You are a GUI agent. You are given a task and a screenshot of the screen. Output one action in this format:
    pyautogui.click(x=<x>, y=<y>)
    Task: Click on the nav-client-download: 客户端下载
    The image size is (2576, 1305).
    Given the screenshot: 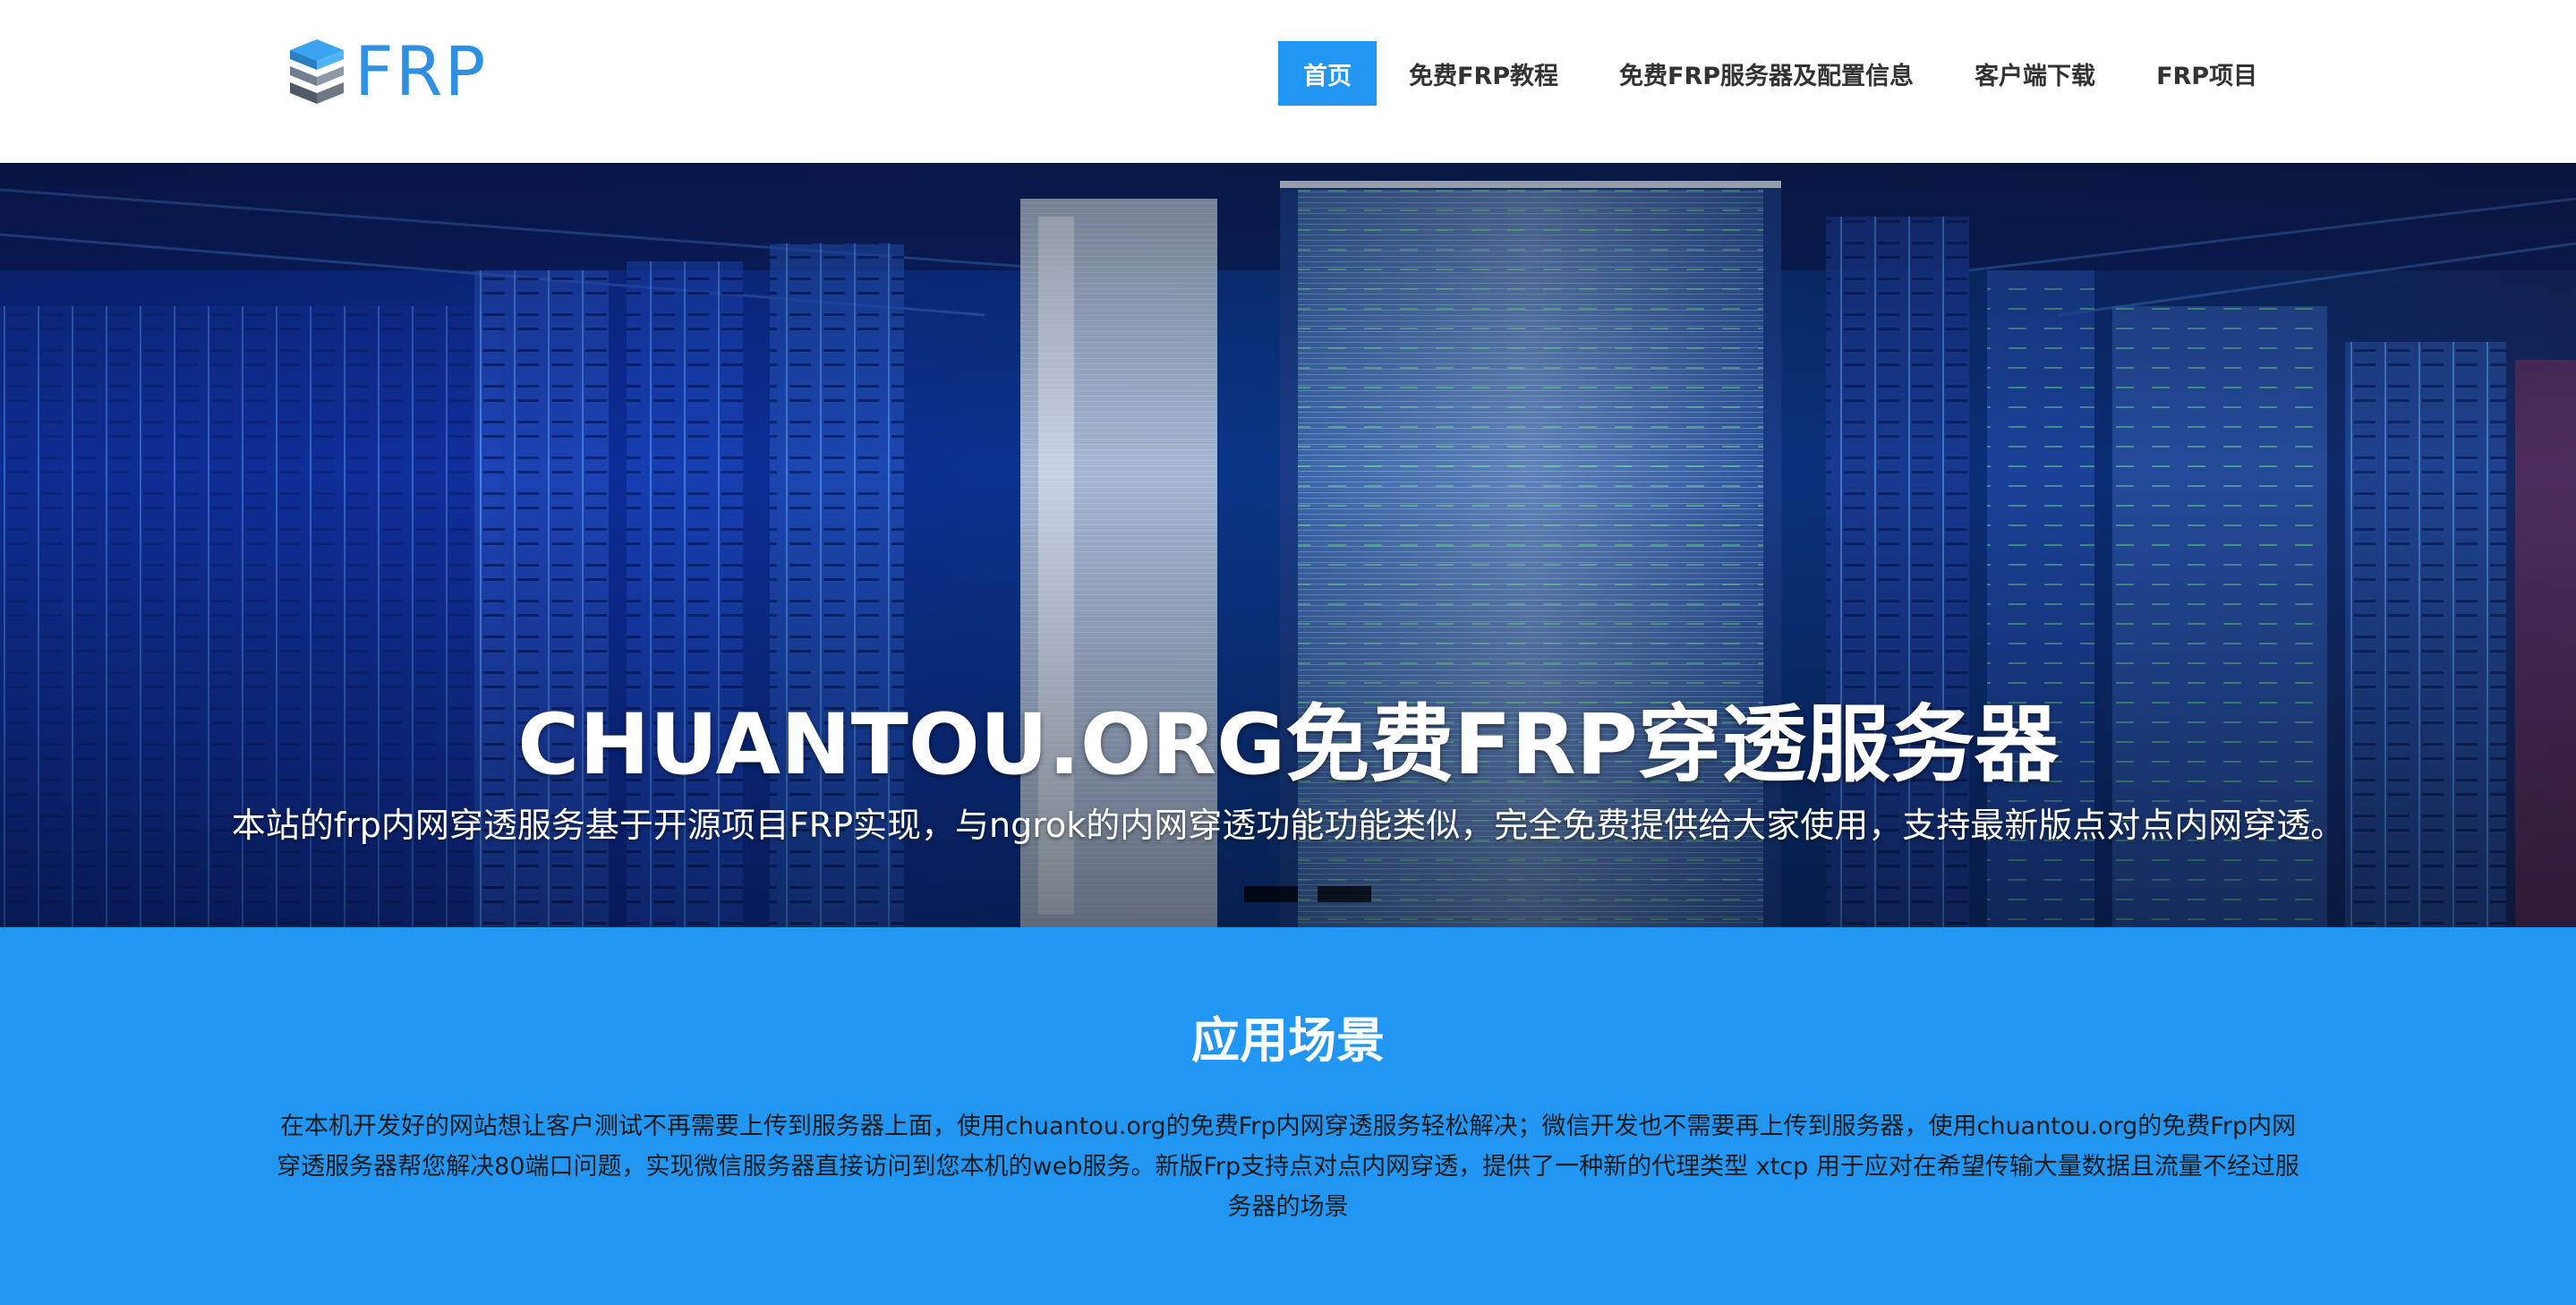 What is the action you would take?
    pyautogui.click(x=2035, y=73)
    